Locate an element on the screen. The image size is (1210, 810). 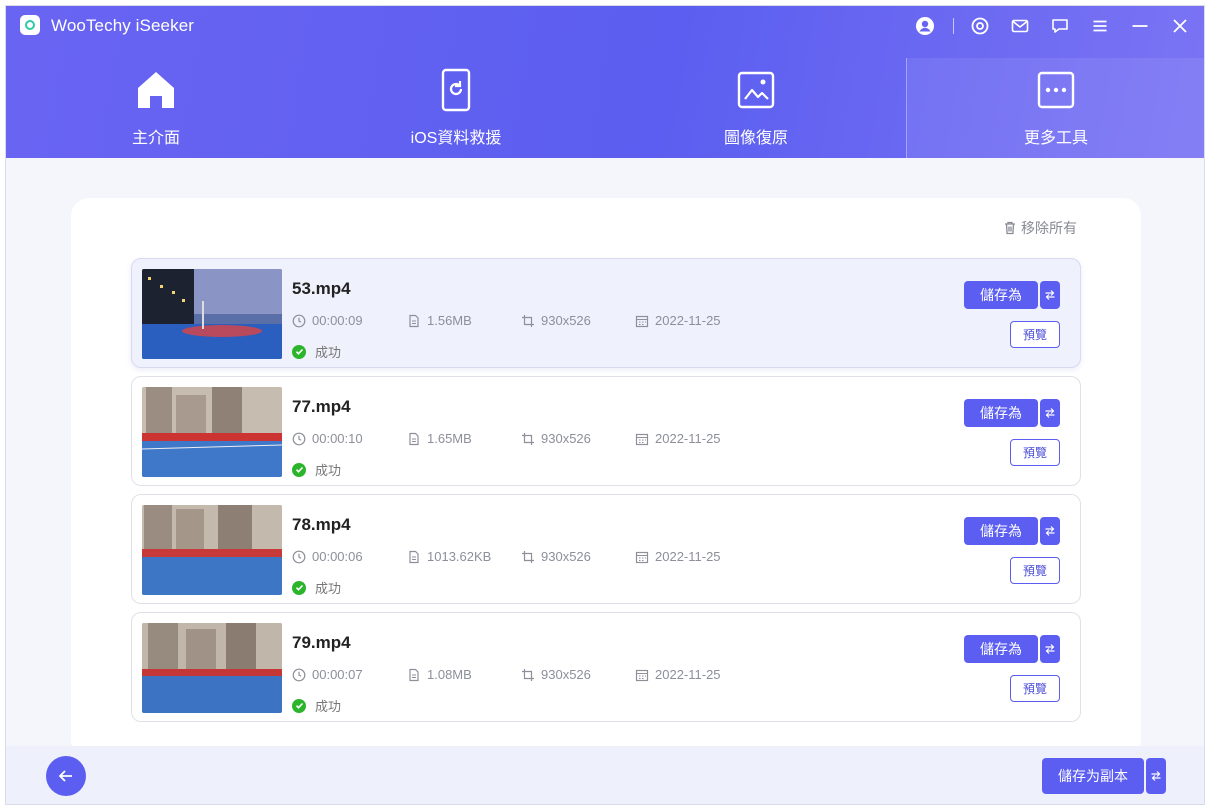
file-name: 79.mp4 is located at coordinates (321, 642).